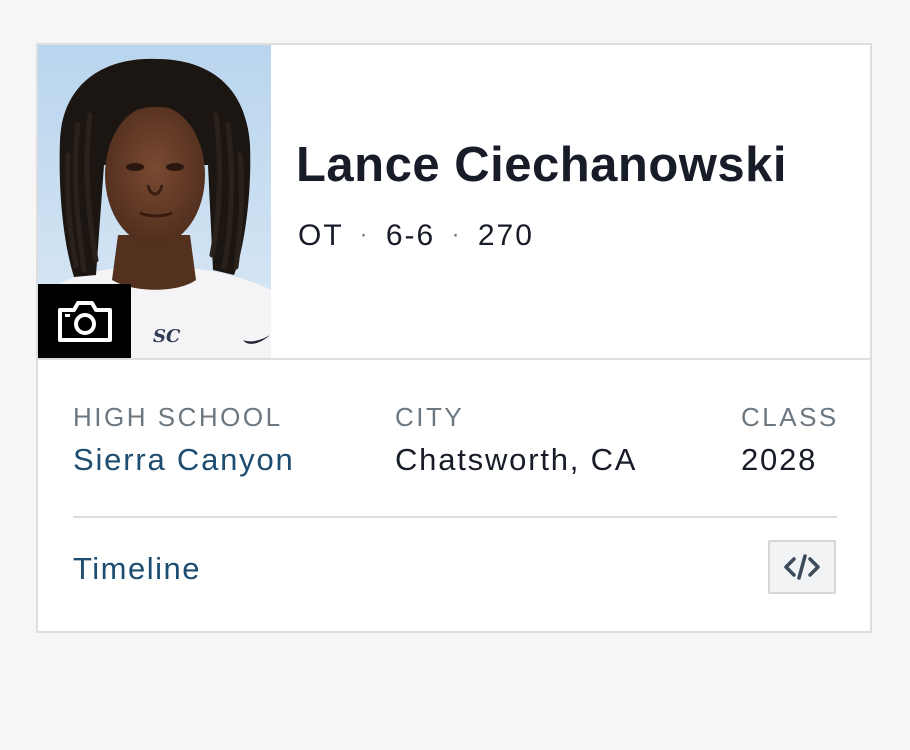 Image resolution: width=910 pixels, height=750 pixels. I want to click on player-position: OT, so click(321, 235).